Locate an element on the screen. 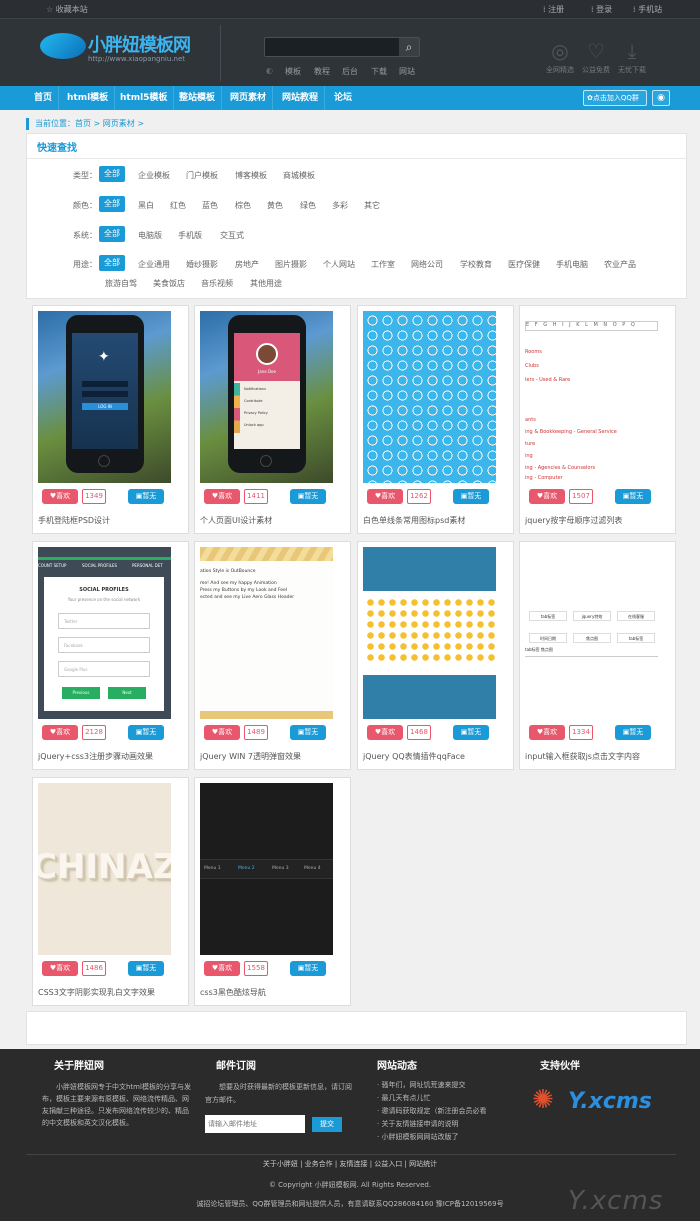 This screenshot has height=1221, width=700. mobile-site-link: ⁞ 手机站 is located at coordinates (647, 9).